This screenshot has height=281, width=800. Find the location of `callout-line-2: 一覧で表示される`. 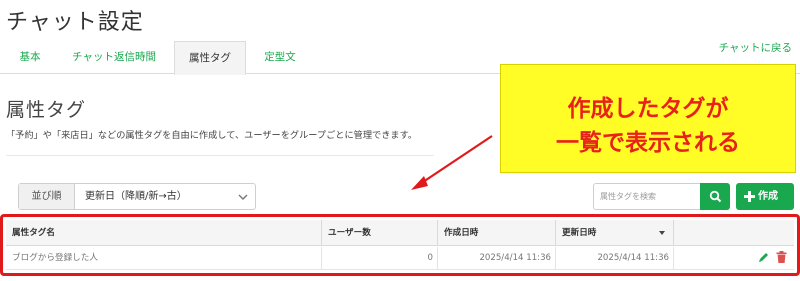

callout-line-2: 一覧で表示される is located at coordinates (648, 143).